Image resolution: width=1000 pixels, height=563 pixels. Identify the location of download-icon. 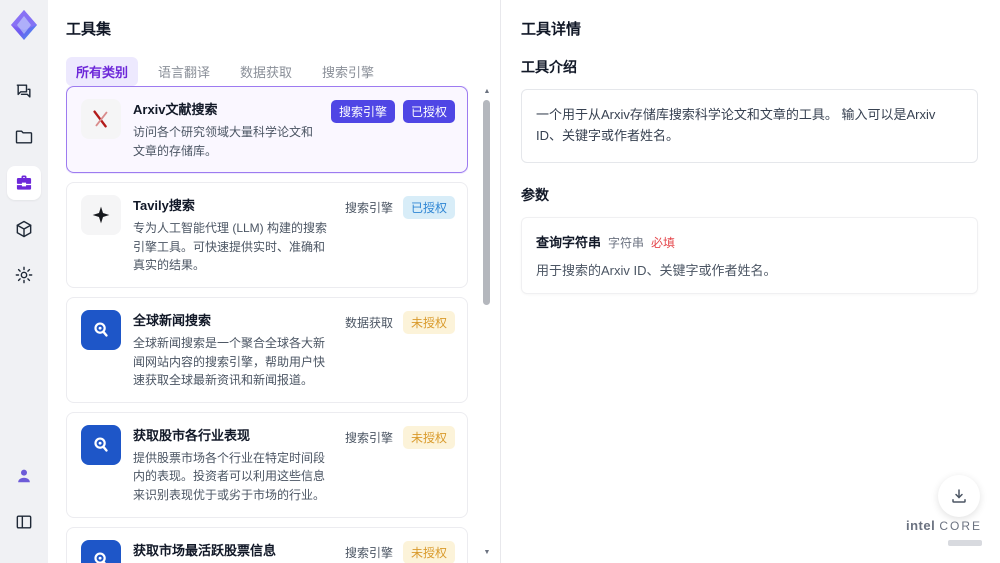
(959, 496).